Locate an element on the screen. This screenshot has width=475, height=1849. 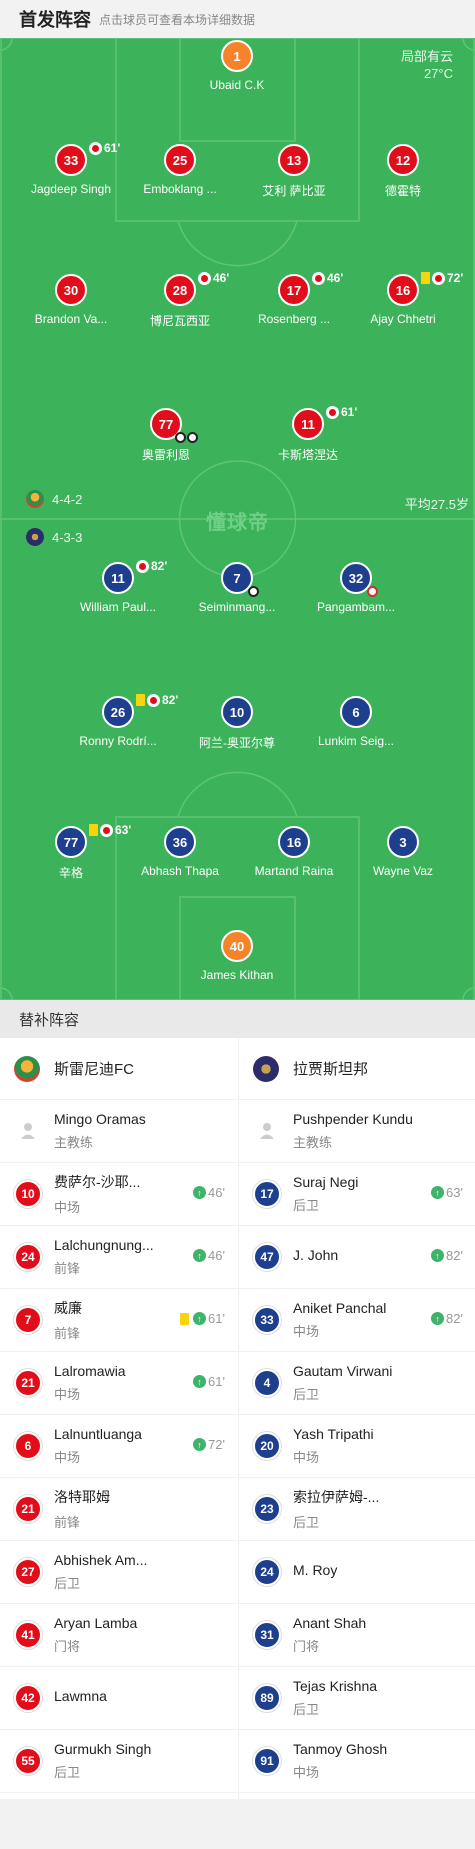
player-events: 82' is located at coordinates (157, 700).